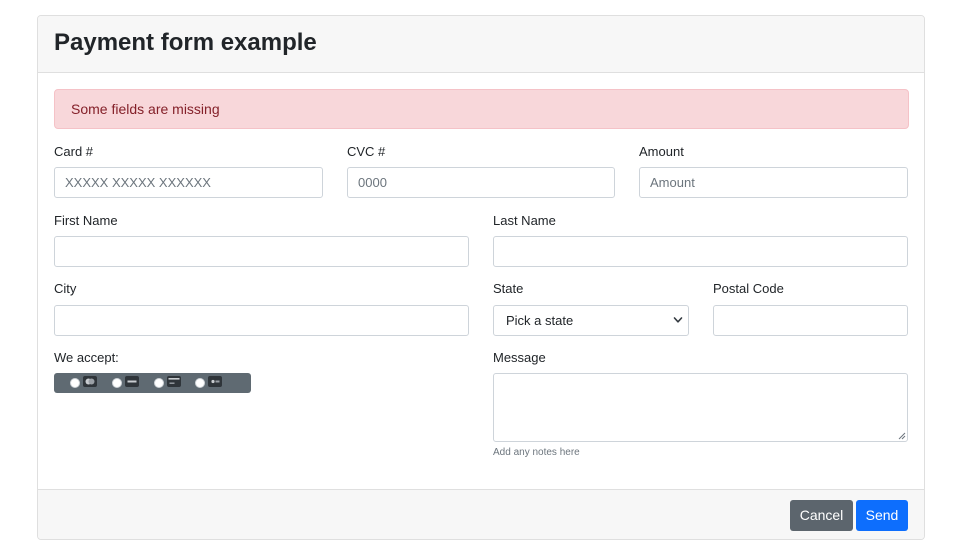  Describe the element at coordinates (65, 288) in the screenshot. I see `city-label: City` at that location.